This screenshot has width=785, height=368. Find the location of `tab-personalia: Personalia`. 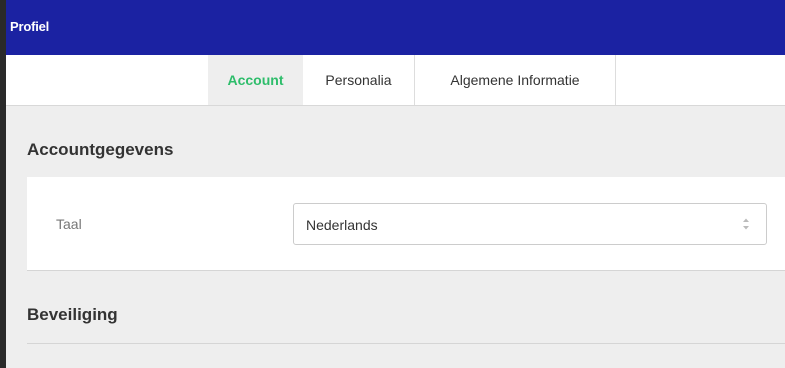

tab-personalia: Personalia is located at coordinates (359, 80).